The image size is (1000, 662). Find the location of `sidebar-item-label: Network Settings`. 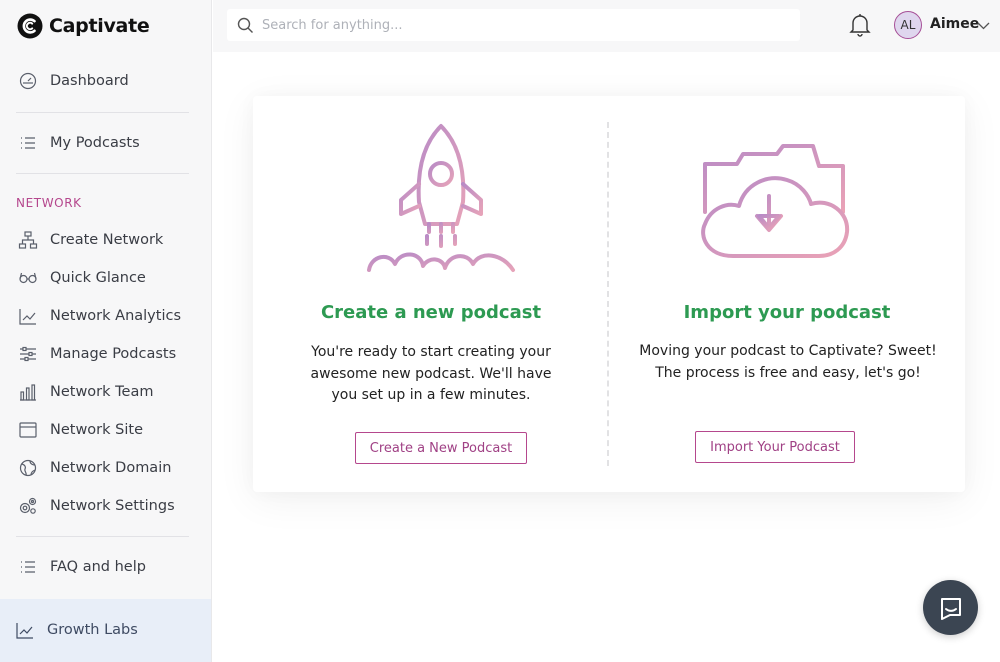

sidebar-item-label: Network Settings is located at coordinates (112, 506).